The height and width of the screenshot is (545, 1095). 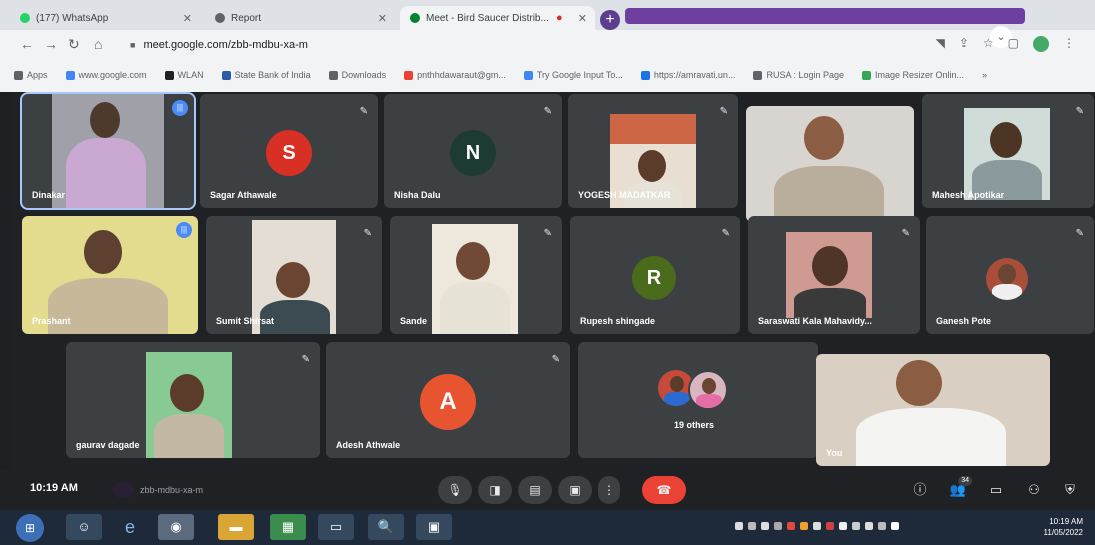 I want to click on others-tile: 19 others, so click(x=698, y=400).